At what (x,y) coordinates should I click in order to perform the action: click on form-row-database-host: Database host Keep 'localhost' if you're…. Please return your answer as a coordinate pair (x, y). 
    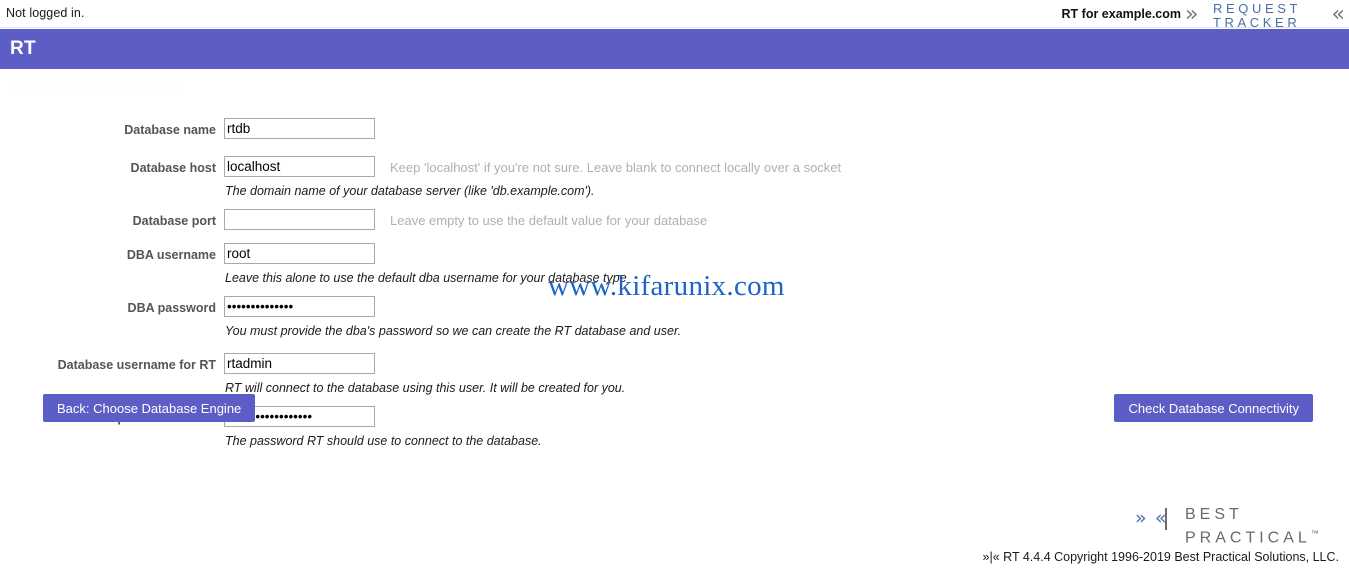
    Looking at the image, I should click on (674, 170).